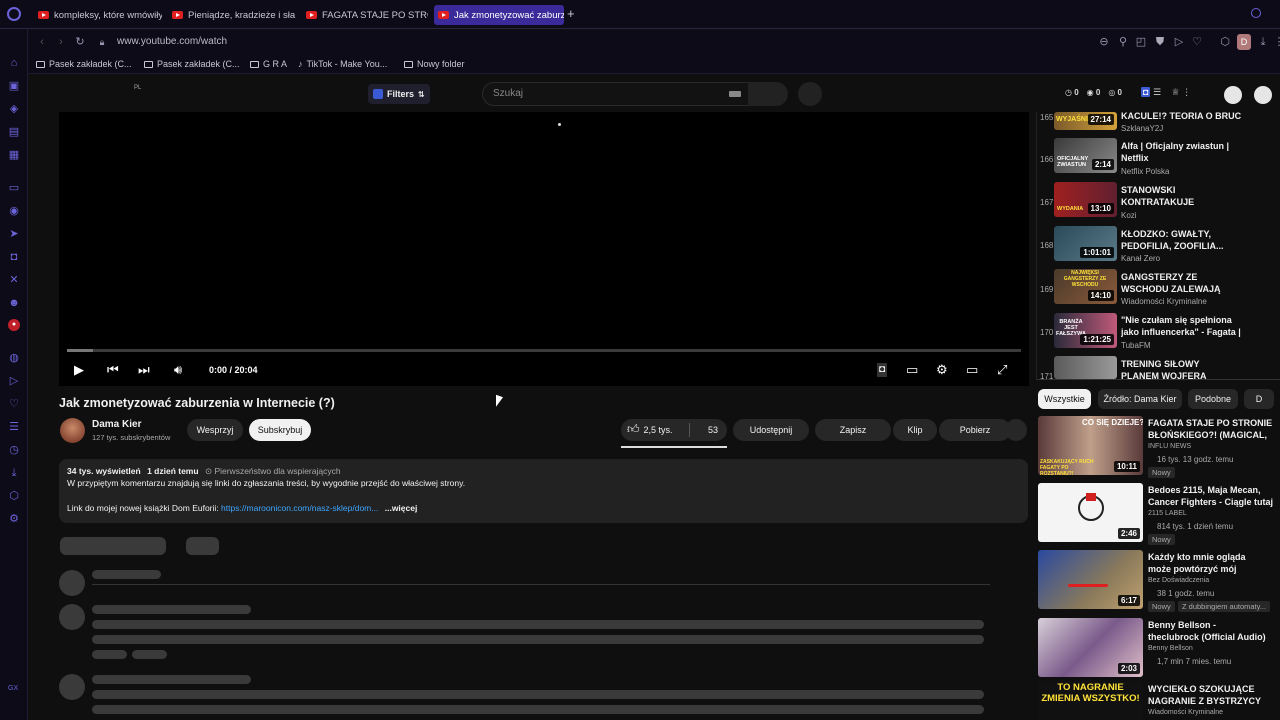 This screenshot has height=720, width=1280. What do you see at coordinates (14, 109) in the screenshot?
I see `bookmark-icon: ◈` at bounding box center [14, 109].